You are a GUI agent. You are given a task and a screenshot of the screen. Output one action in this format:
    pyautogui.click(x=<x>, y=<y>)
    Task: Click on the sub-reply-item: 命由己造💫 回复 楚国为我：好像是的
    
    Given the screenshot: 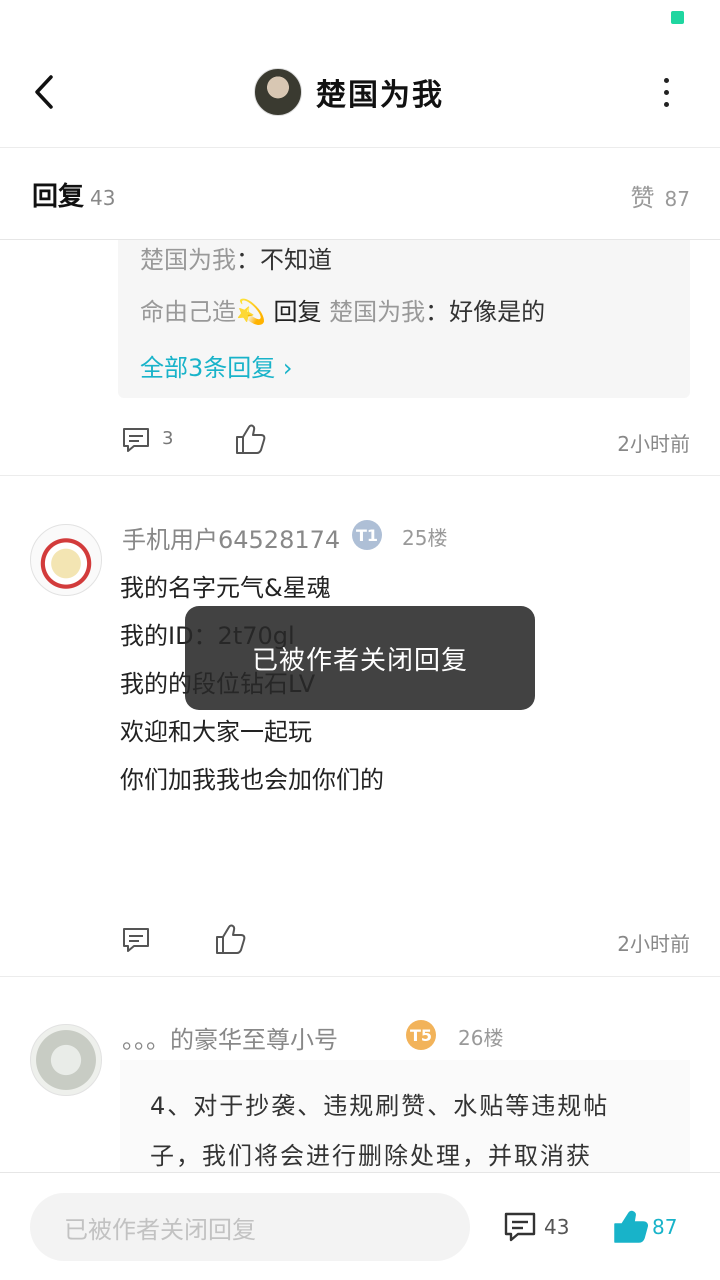 What is the action you would take?
    pyautogui.click(x=342, y=309)
    